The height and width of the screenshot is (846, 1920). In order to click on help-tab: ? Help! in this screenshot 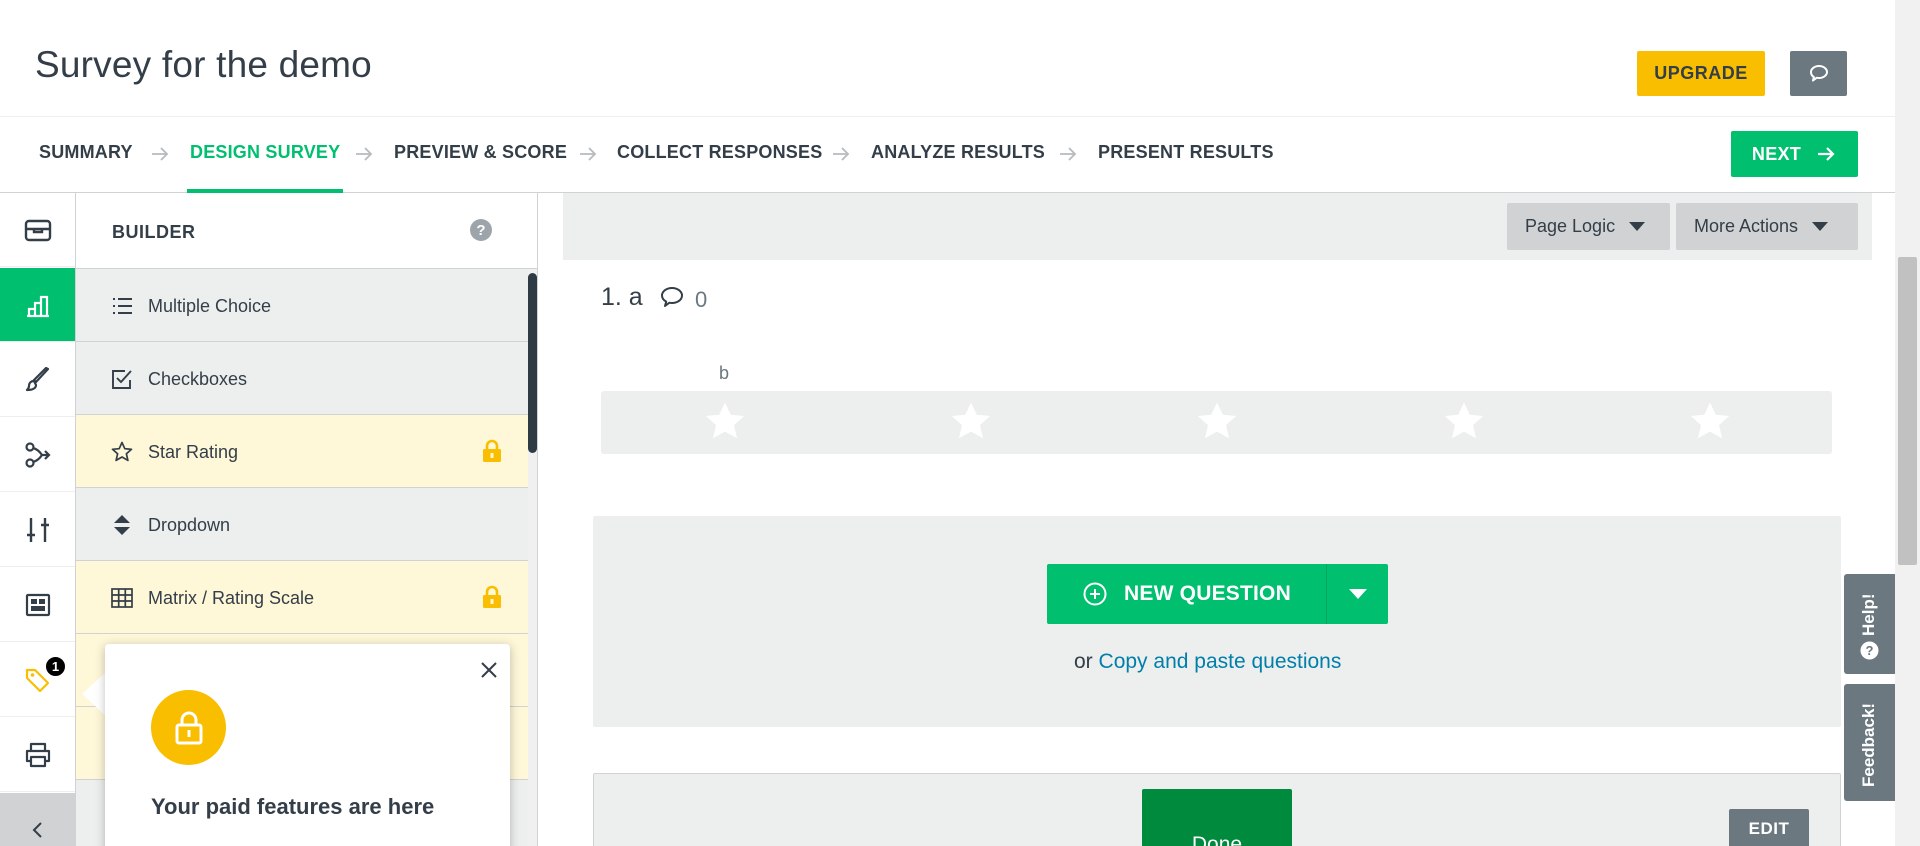, I will do `click(1869, 624)`.